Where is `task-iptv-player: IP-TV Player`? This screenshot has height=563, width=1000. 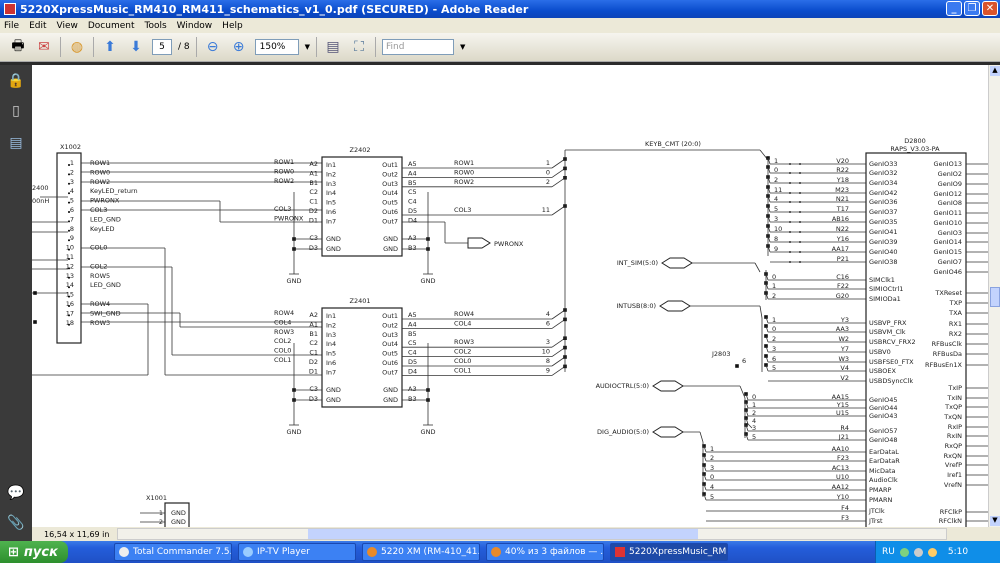 task-iptv-player: IP-TV Player is located at coordinates (297, 552).